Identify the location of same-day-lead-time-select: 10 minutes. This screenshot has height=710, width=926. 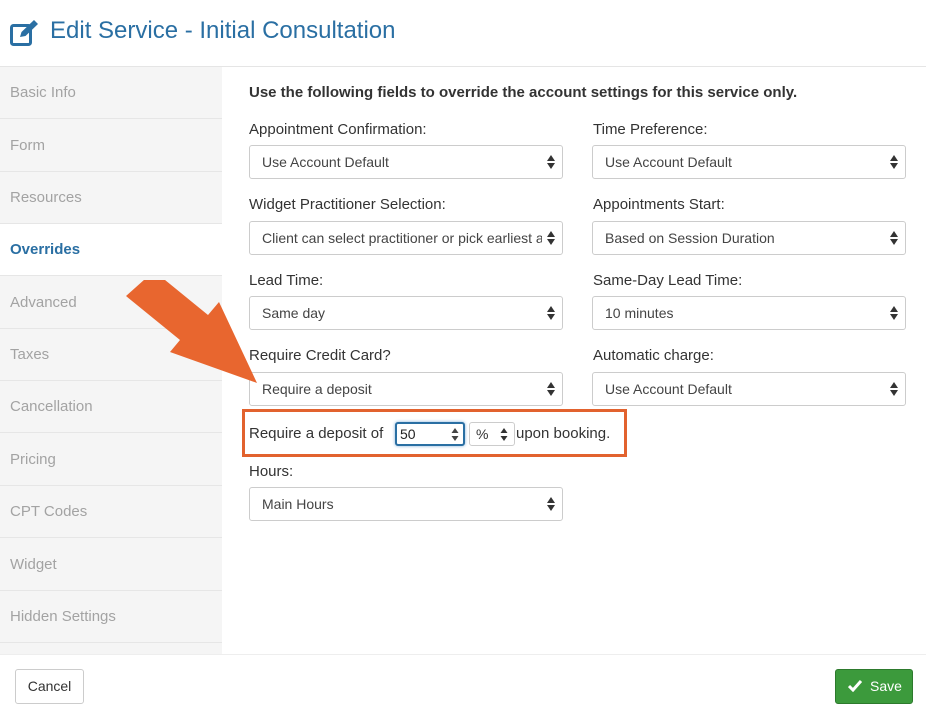
(749, 313).